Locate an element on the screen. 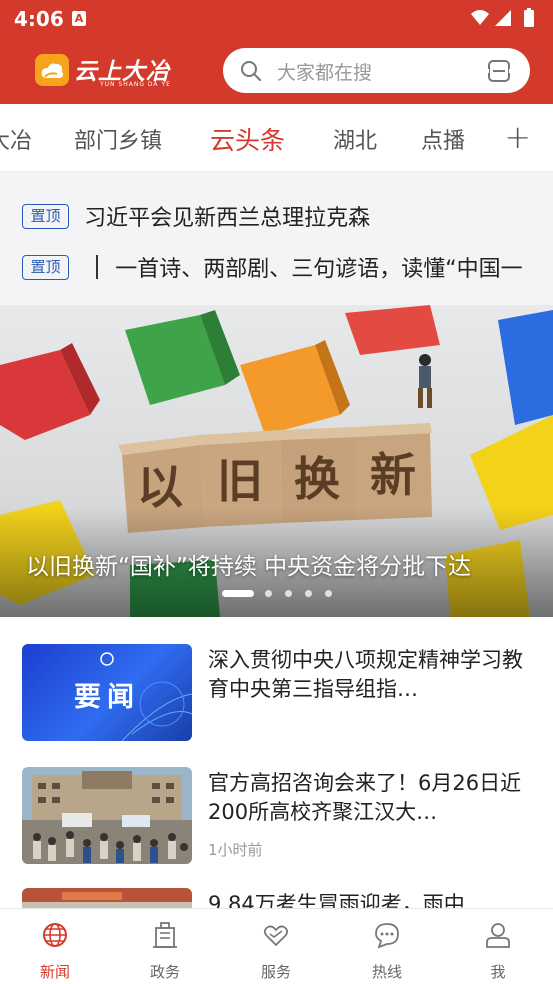 The width and height of the screenshot is (553, 984). nav-news: 新闻 is located at coordinates (55, 946).